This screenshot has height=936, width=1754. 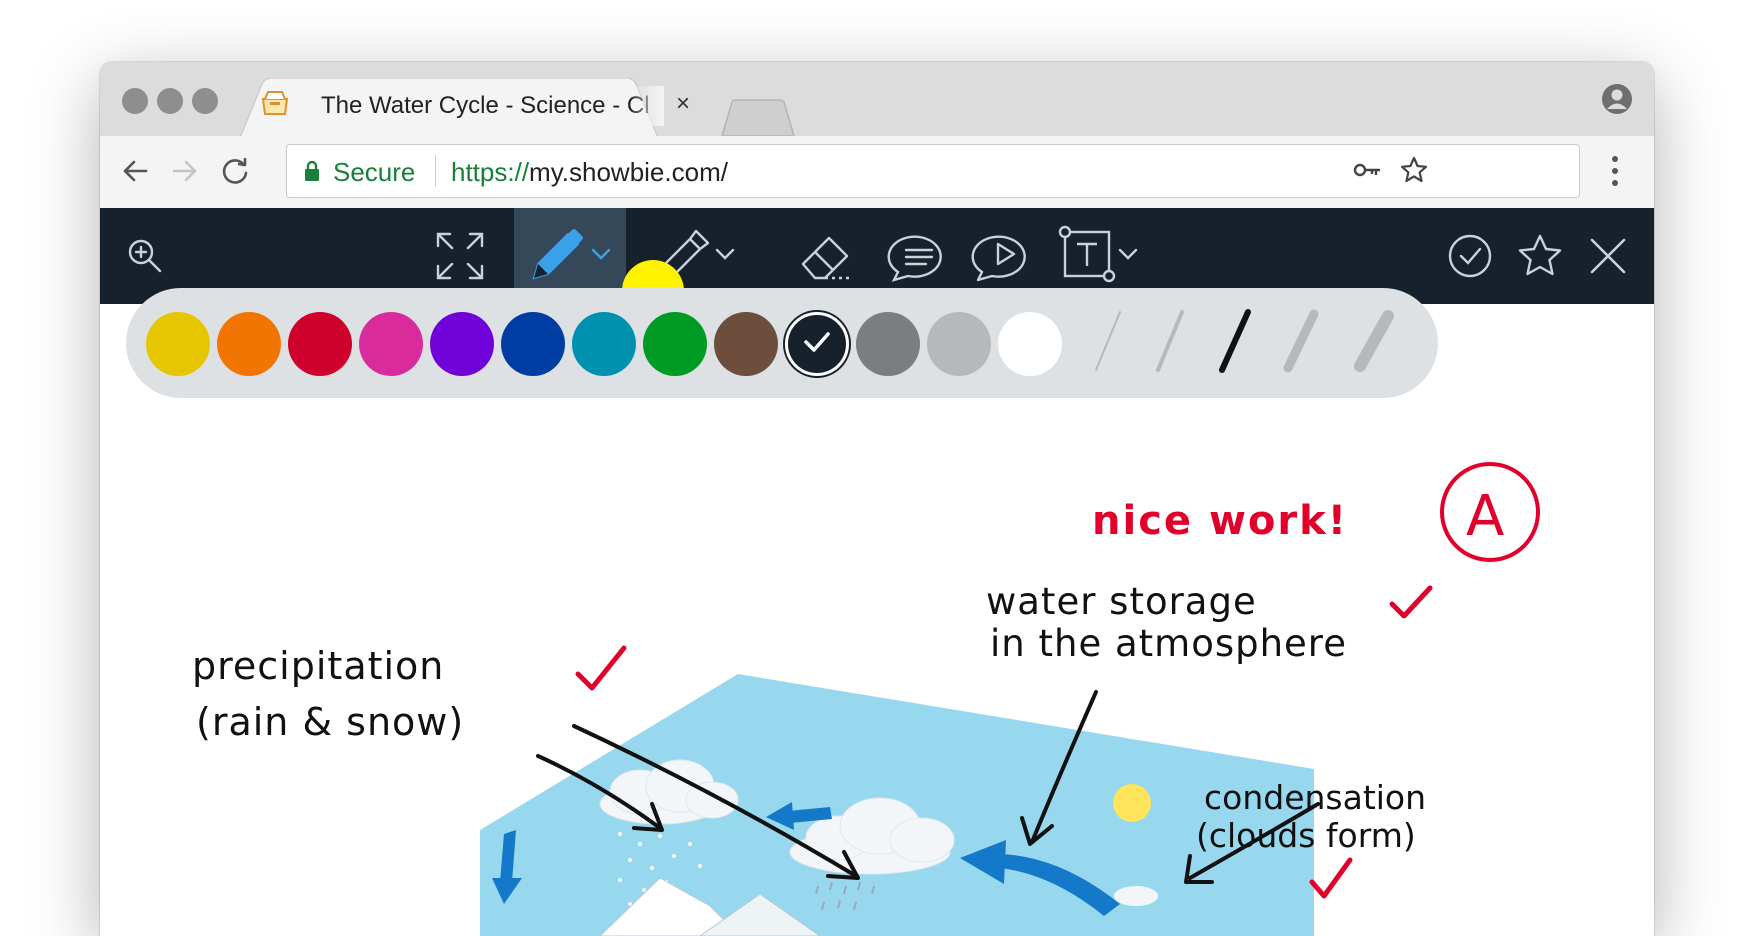 I want to click on grade-letter: A, so click(x=1485, y=516).